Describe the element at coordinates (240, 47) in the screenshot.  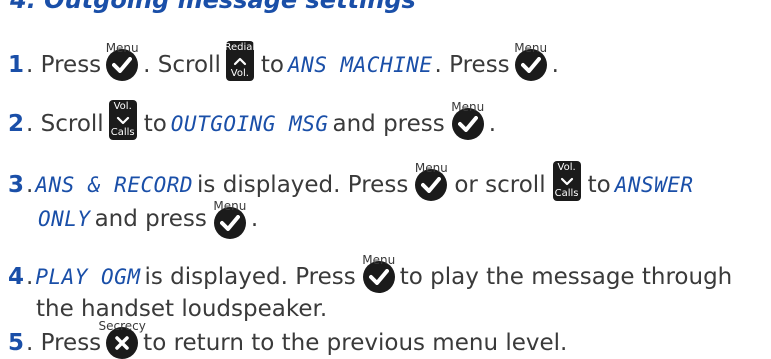
I see `key-label-top: Redial` at that location.